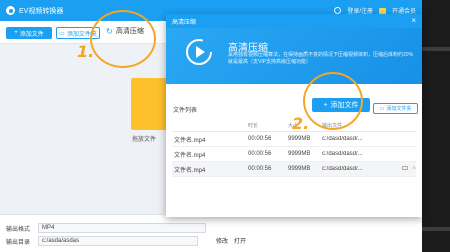  I want to click on annotation-step-2: 2., so click(301, 123).